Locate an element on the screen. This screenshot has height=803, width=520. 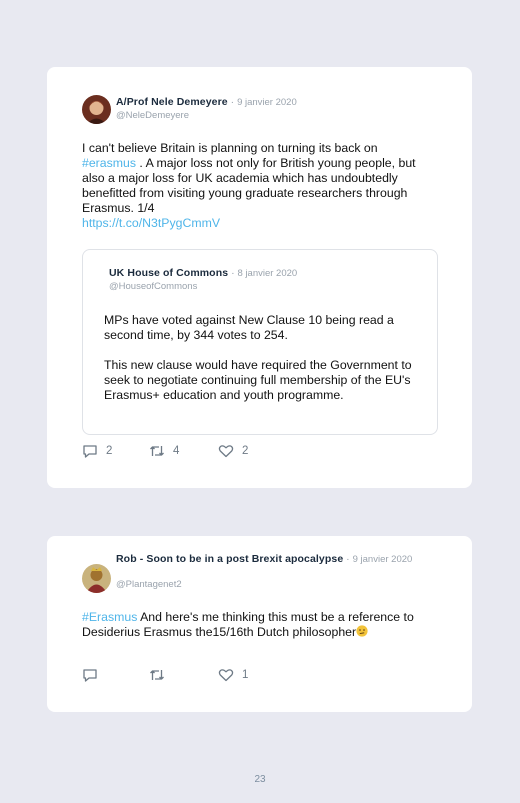
like-button: 1 is located at coordinates (233, 675).